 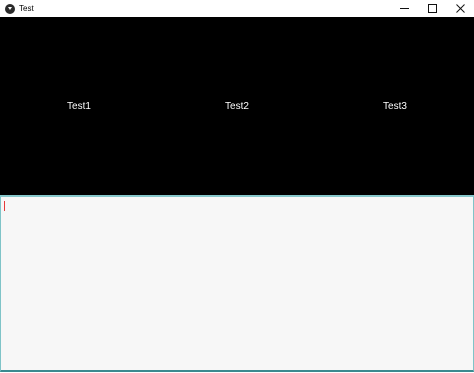 I want to click on close-icon, so click(x=460, y=8).